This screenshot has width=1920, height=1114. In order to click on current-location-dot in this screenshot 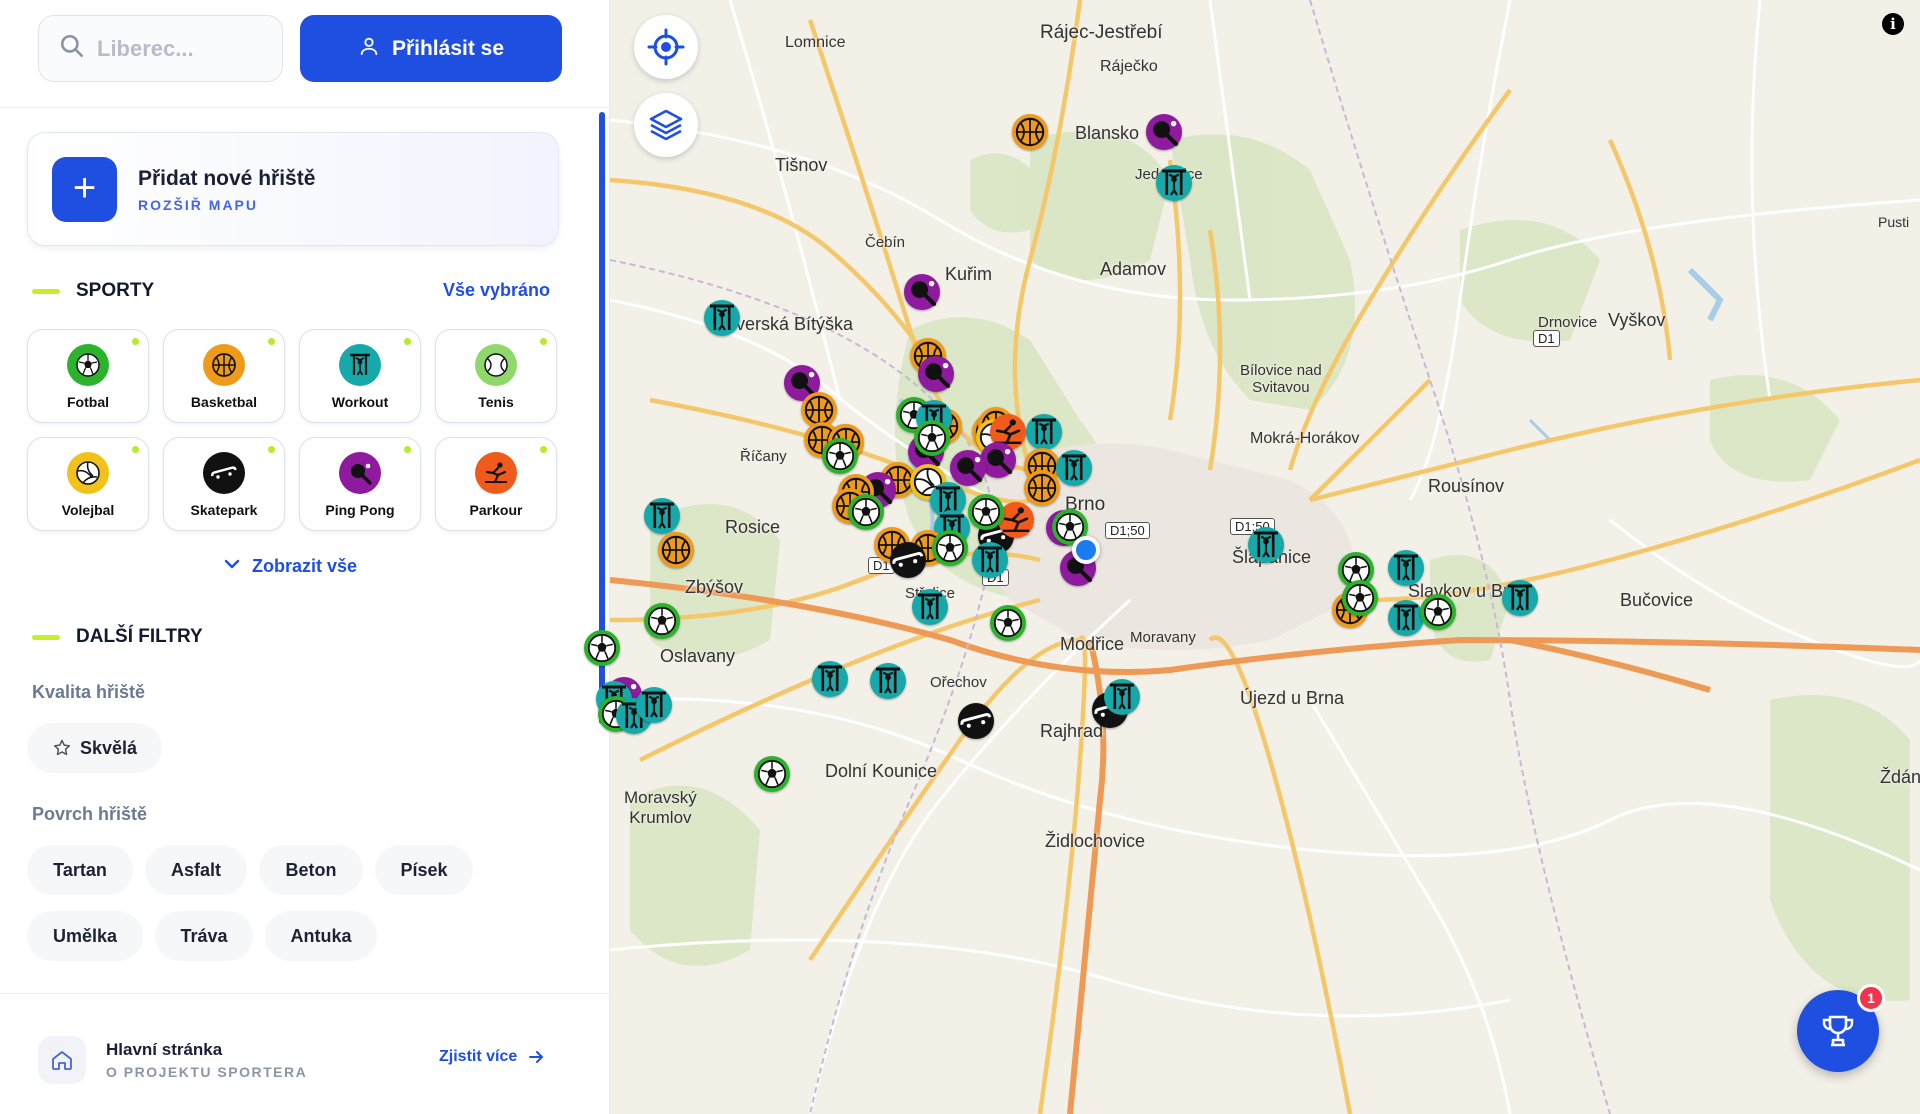, I will do `click(1086, 550)`.